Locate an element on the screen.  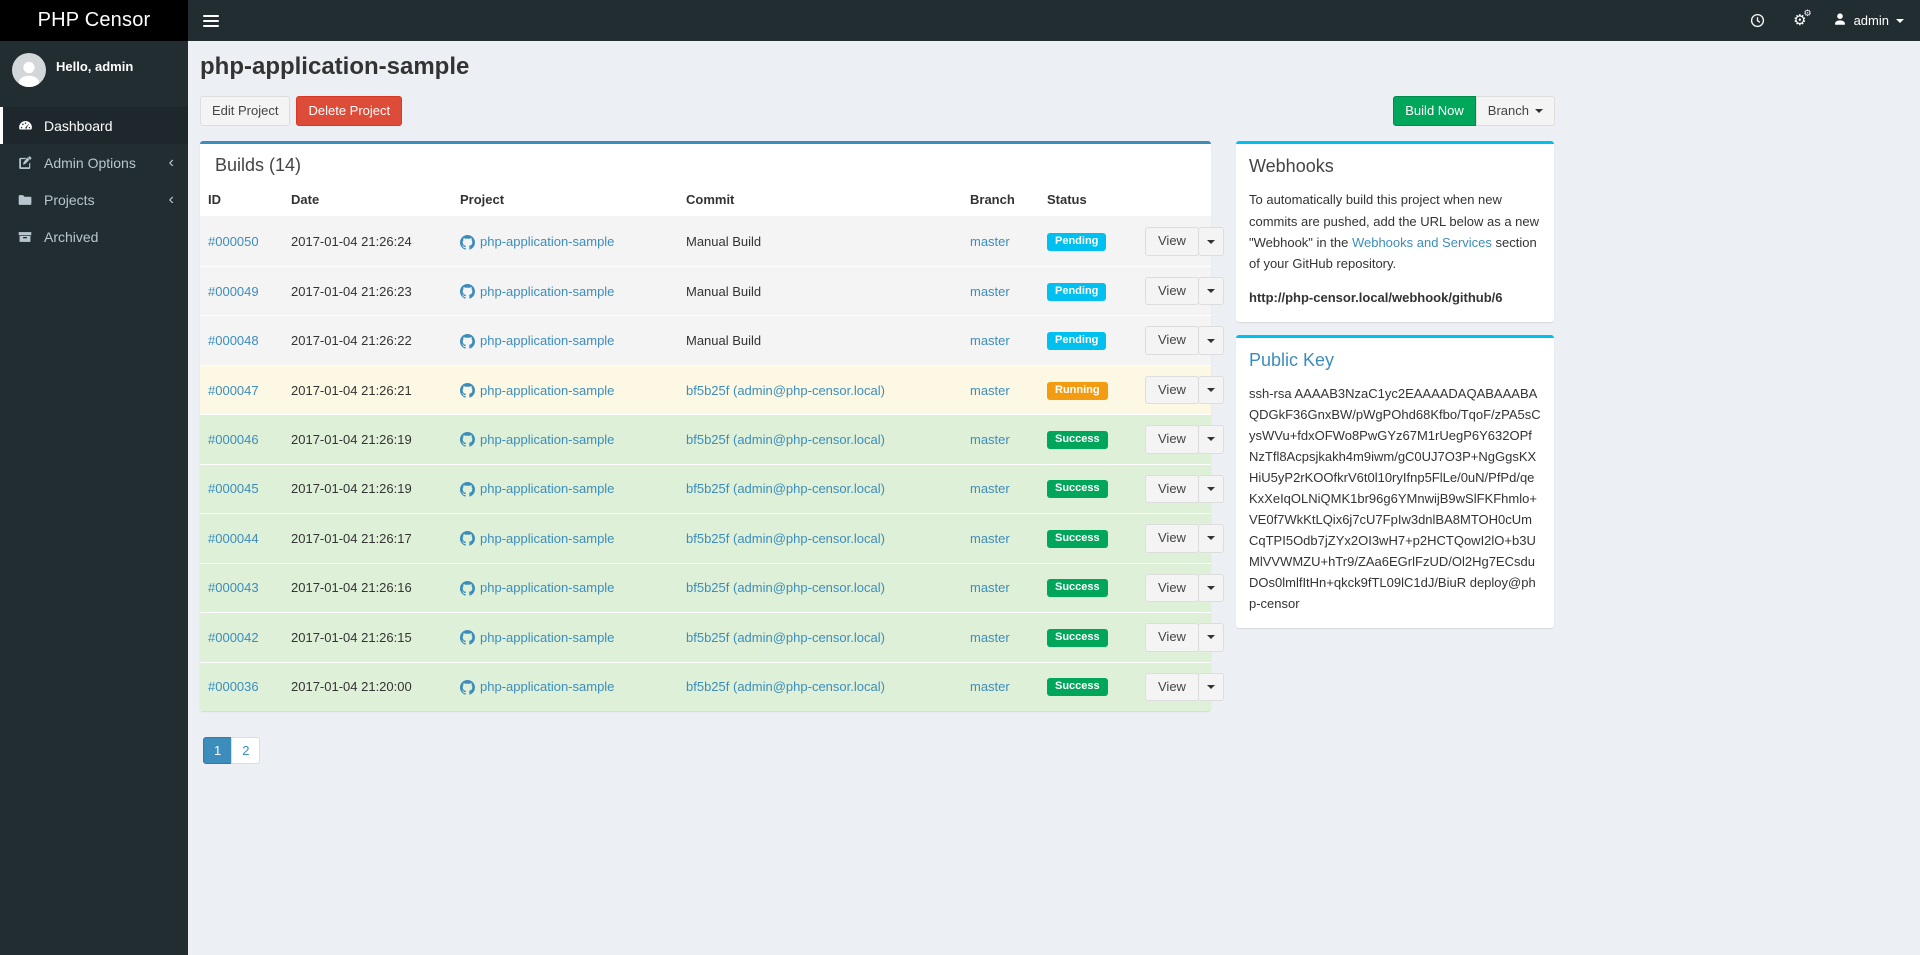
build-date: 2017-01-04 21:26:22 is located at coordinates (367, 340).